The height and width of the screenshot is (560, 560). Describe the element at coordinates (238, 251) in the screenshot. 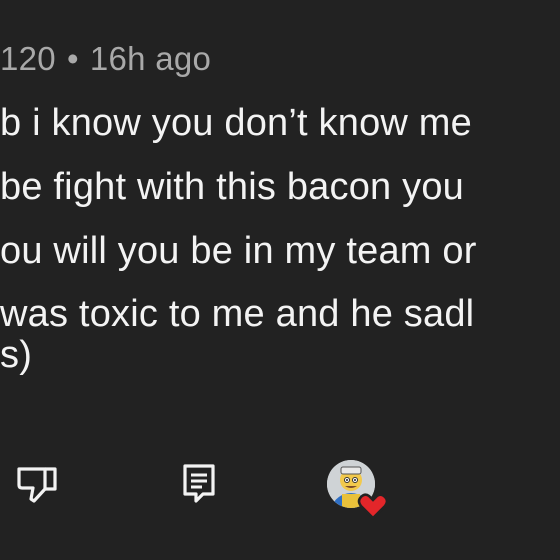

I see `comment-text-line: ou will you be in my team or` at that location.